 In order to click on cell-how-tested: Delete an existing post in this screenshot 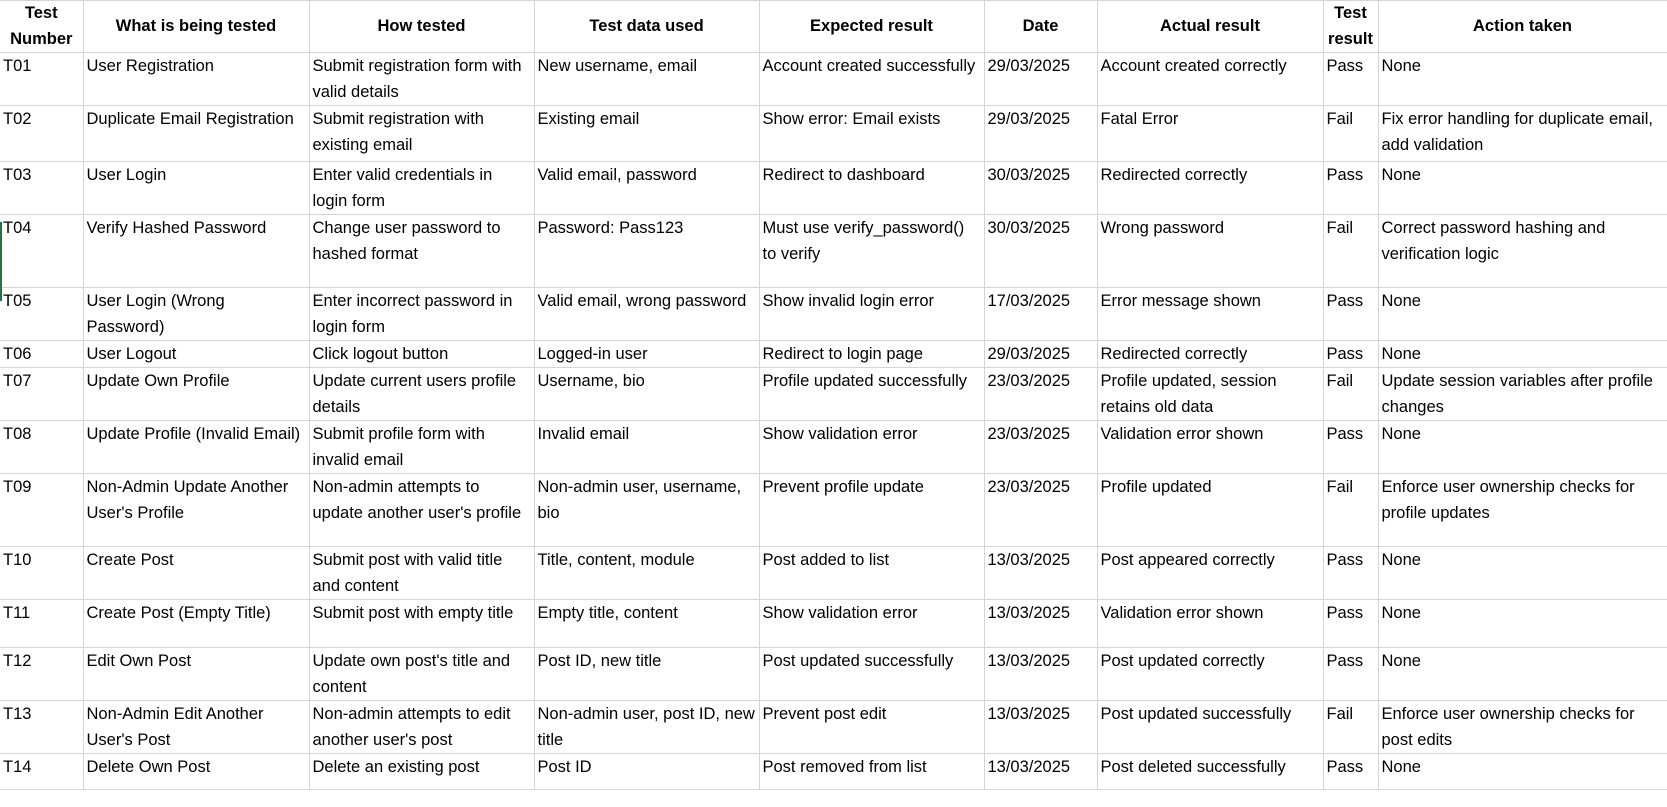, I will do `click(422, 771)`.